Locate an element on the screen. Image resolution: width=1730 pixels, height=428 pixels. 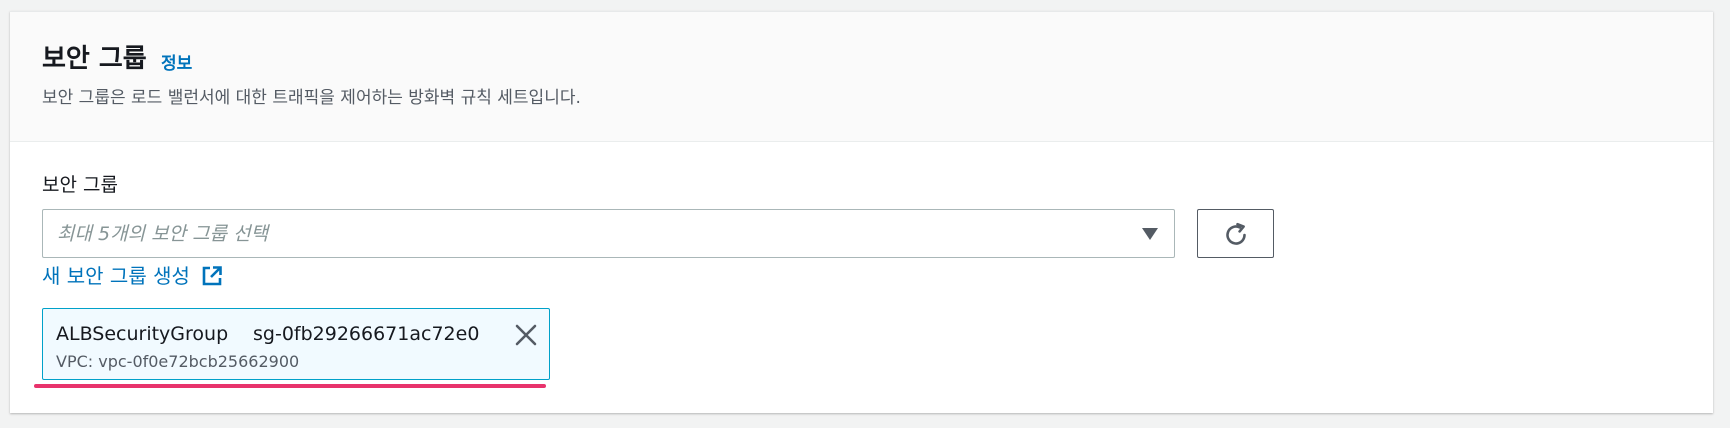
annotation-underline is located at coordinates (290, 386).